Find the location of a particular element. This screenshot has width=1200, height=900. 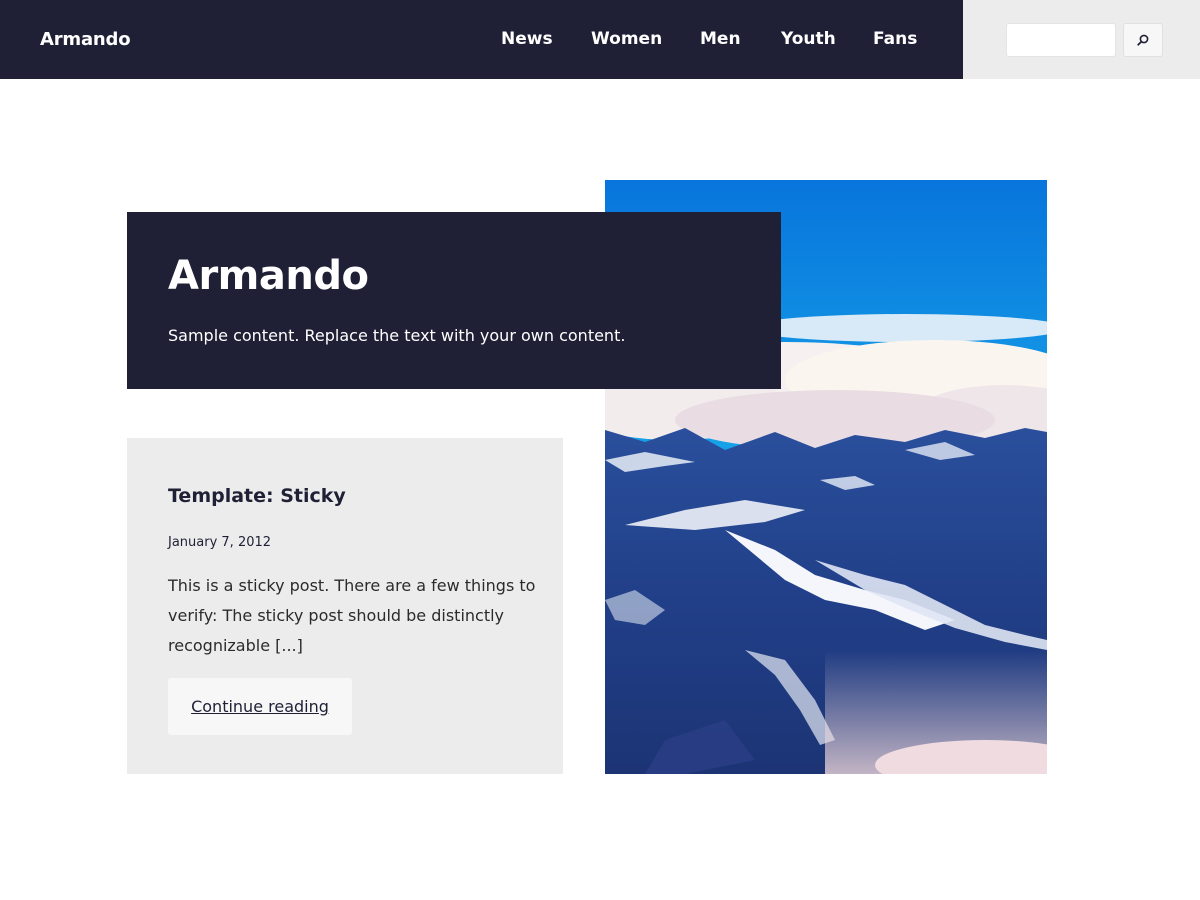

main-nav: News Women Men Youth Fans is located at coordinates (481, 41).